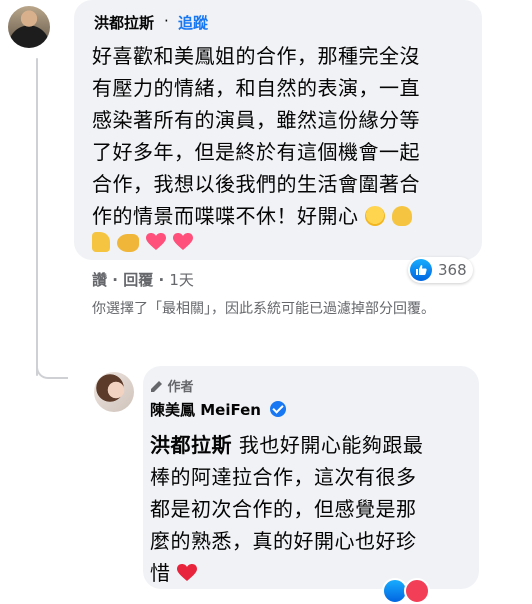 This screenshot has width=532, height=604. I want to click on red-heart-icon, so click(187, 572).